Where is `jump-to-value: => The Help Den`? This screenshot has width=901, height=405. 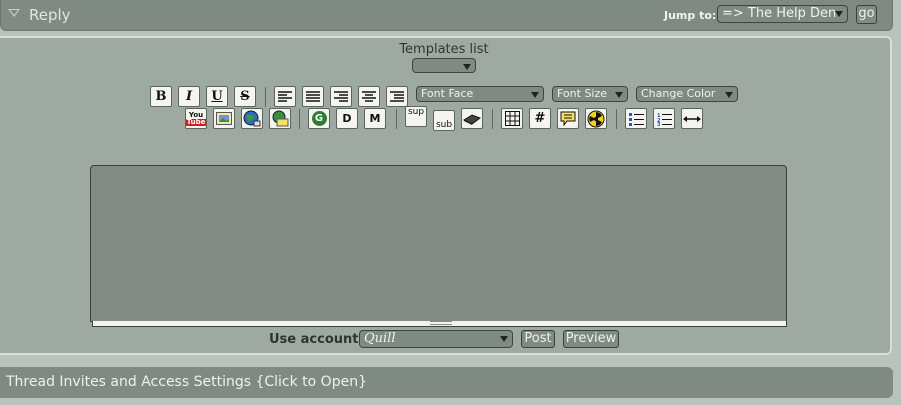 jump-to-value: => The Help Den is located at coordinates (779, 13).